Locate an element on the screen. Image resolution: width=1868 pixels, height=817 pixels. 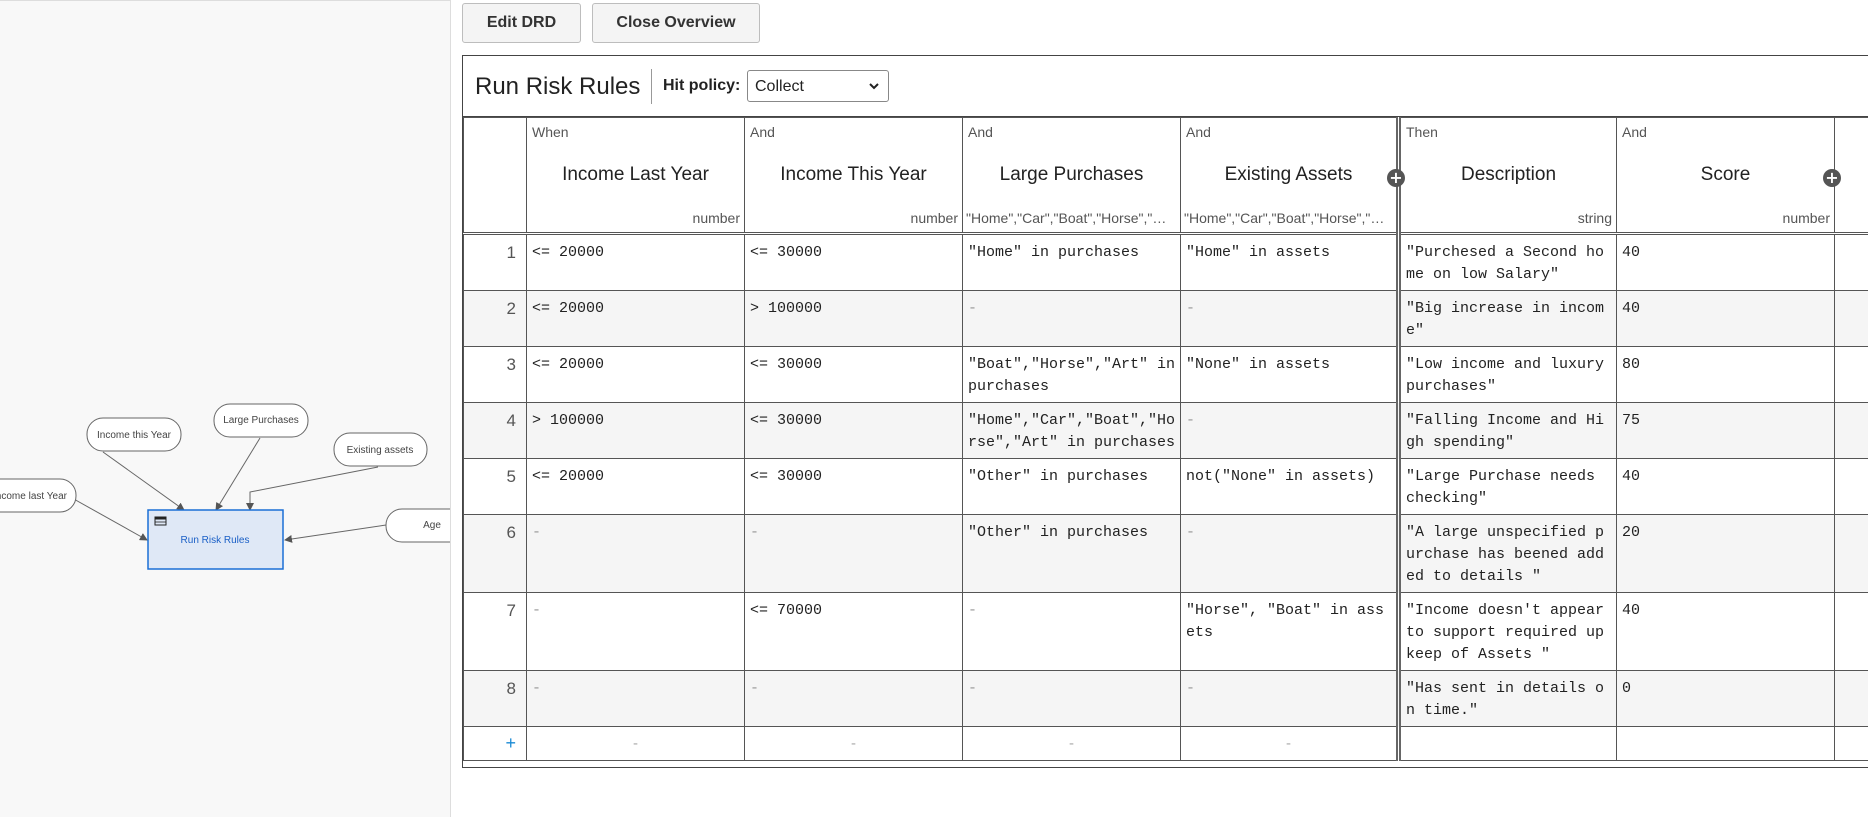
rule-number: 1 is located at coordinates (495, 262).